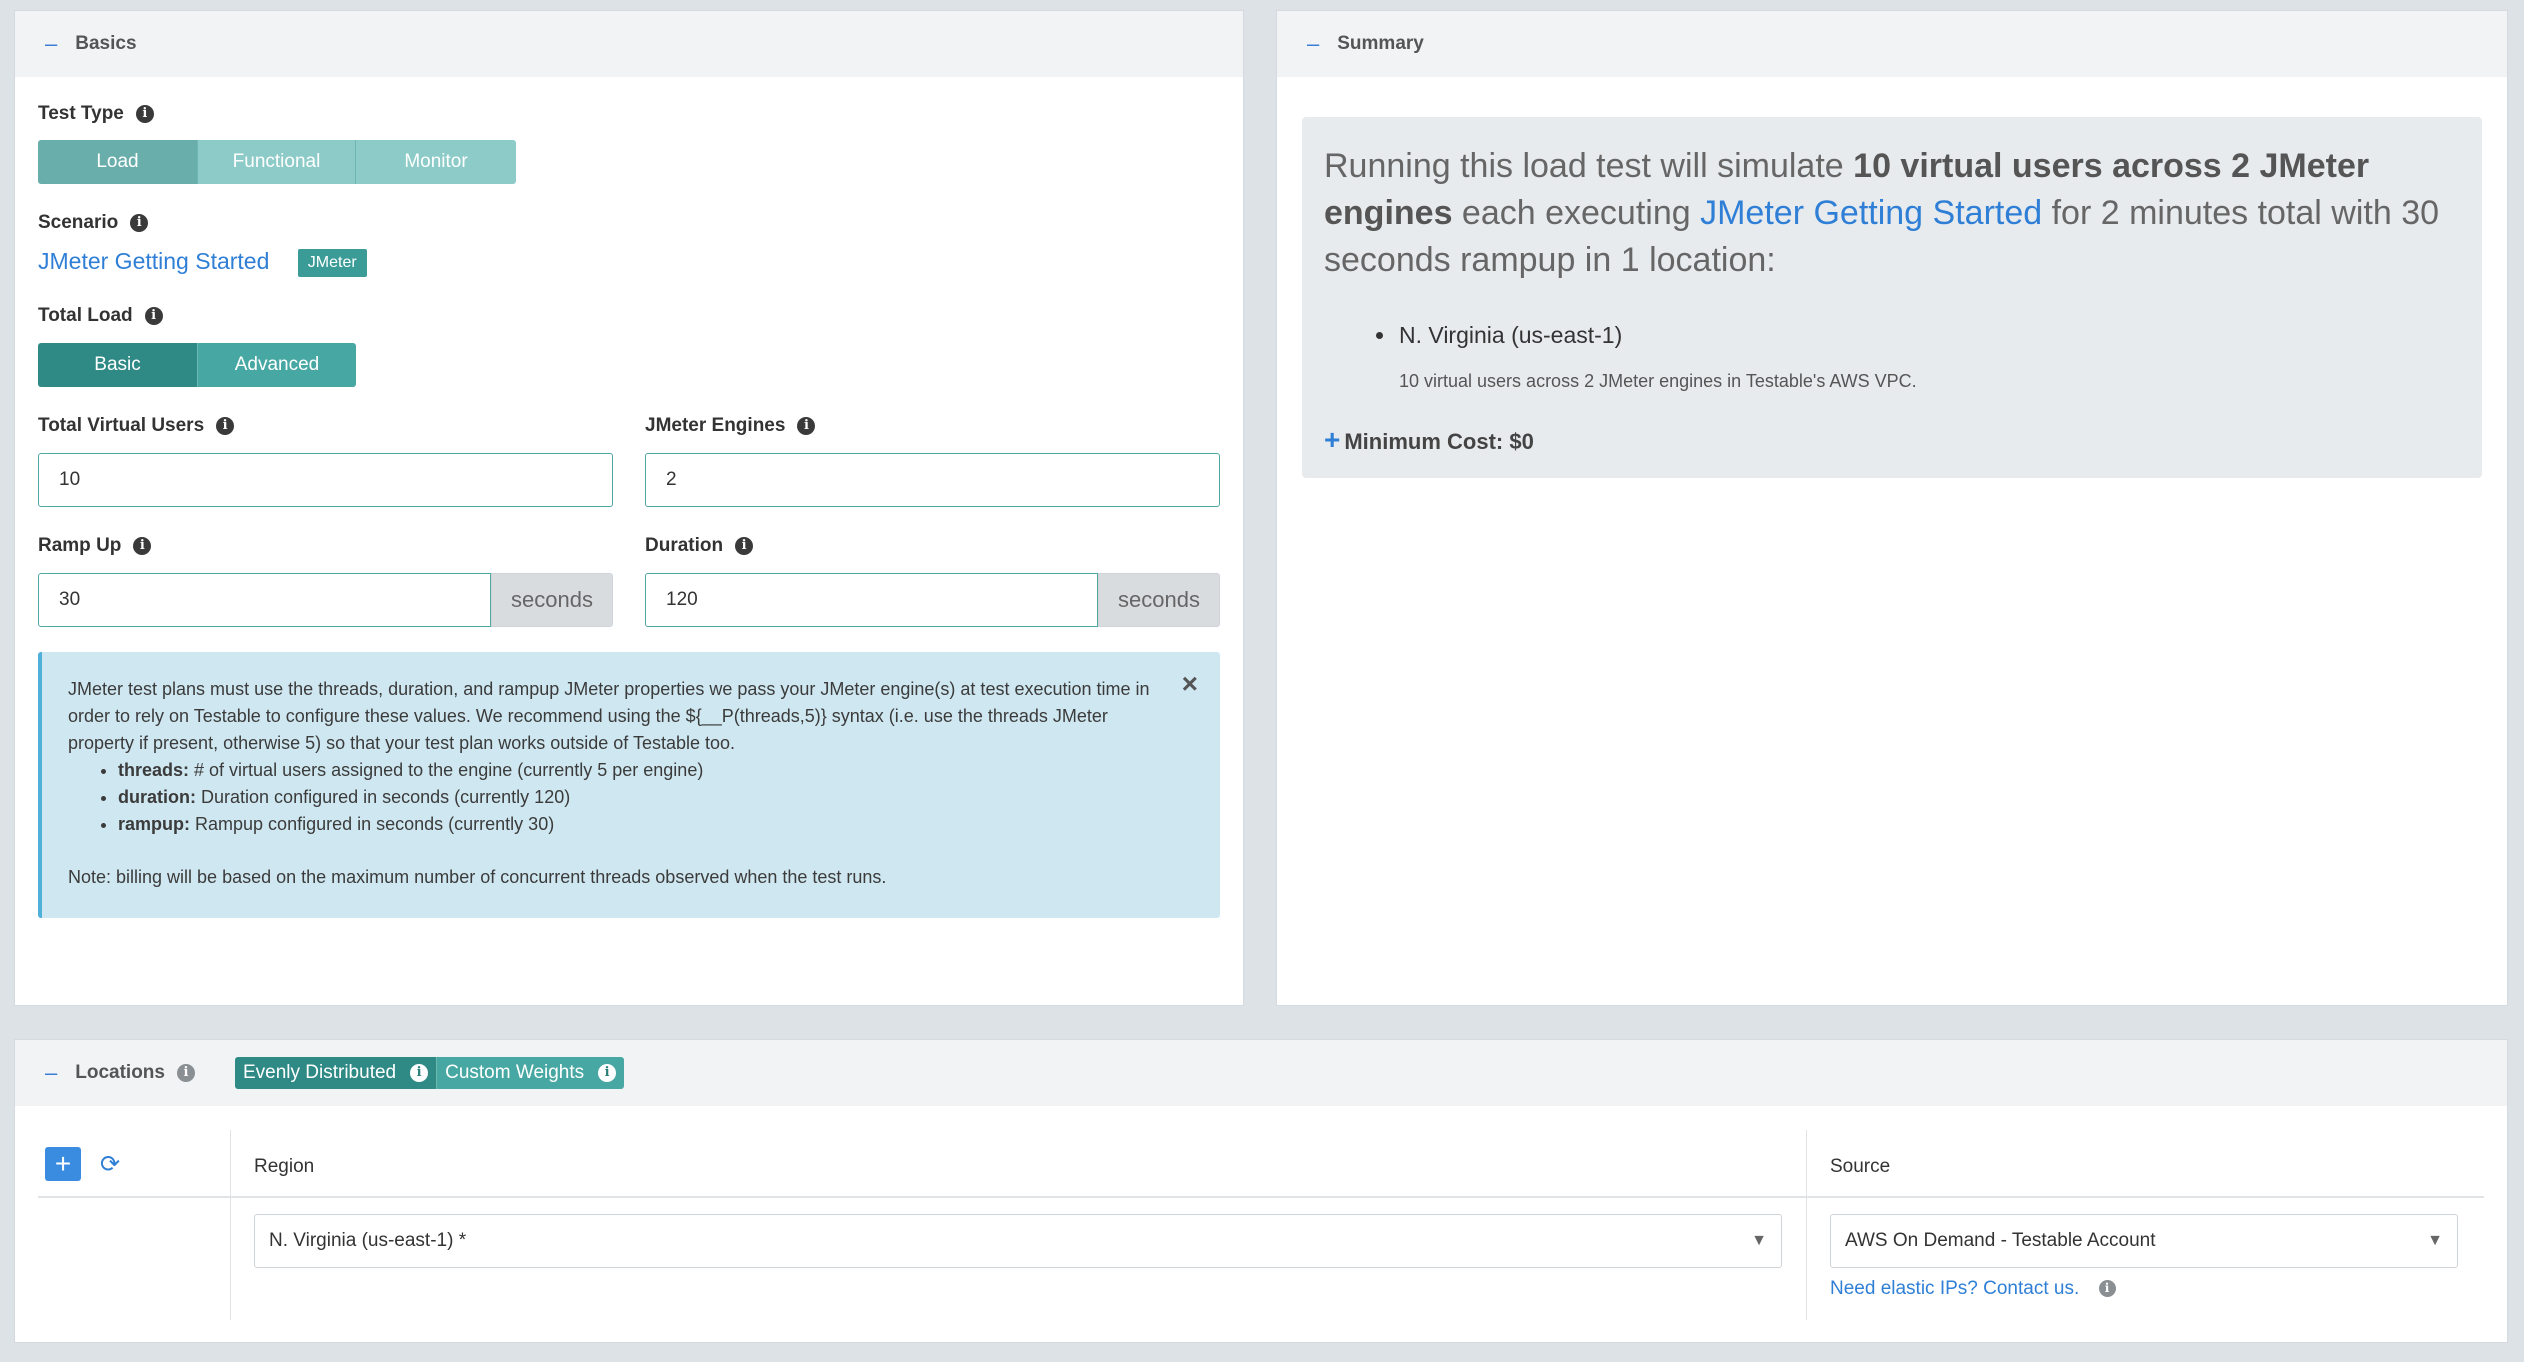 This screenshot has width=2524, height=1362. What do you see at coordinates (120, 1072) in the screenshot?
I see `locations-title: Locations` at bounding box center [120, 1072].